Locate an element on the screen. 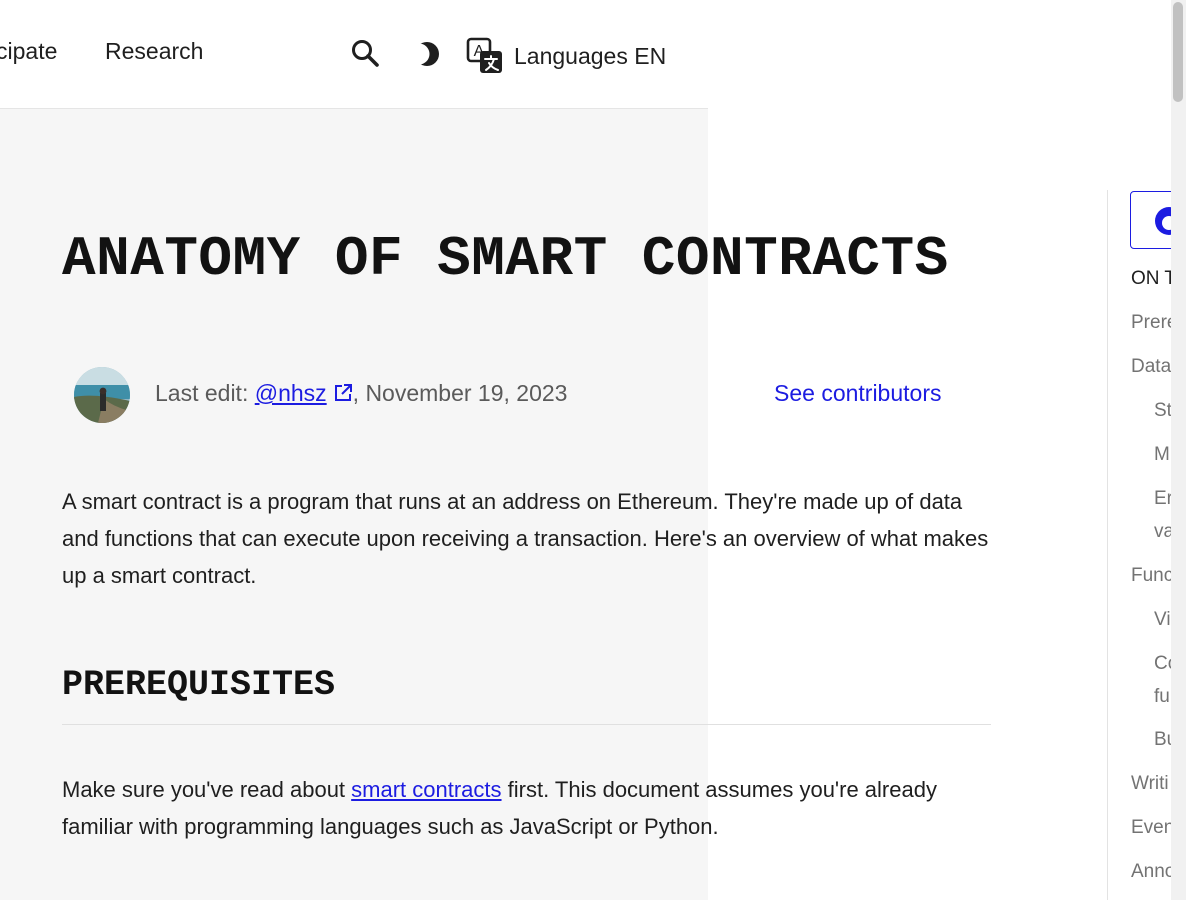 The image size is (1186, 900). external-link-icon is located at coordinates (343, 392).